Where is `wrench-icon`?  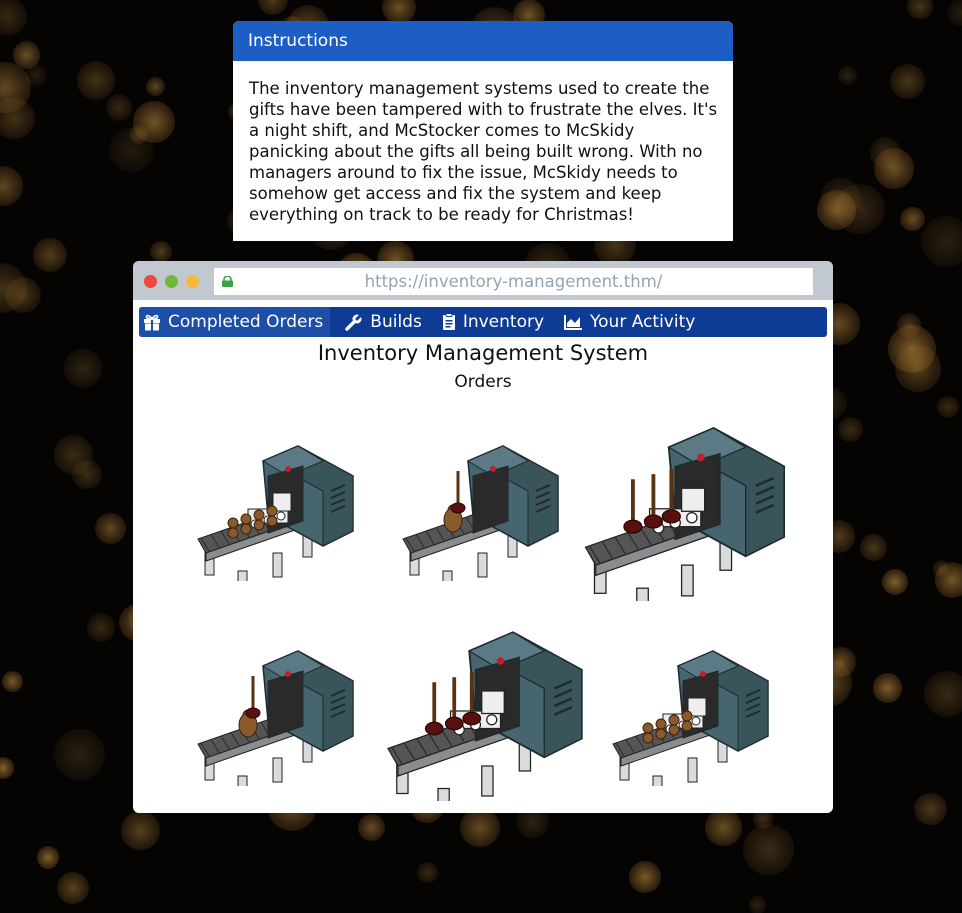
wrench-icon is located at coordinates (354, 322).